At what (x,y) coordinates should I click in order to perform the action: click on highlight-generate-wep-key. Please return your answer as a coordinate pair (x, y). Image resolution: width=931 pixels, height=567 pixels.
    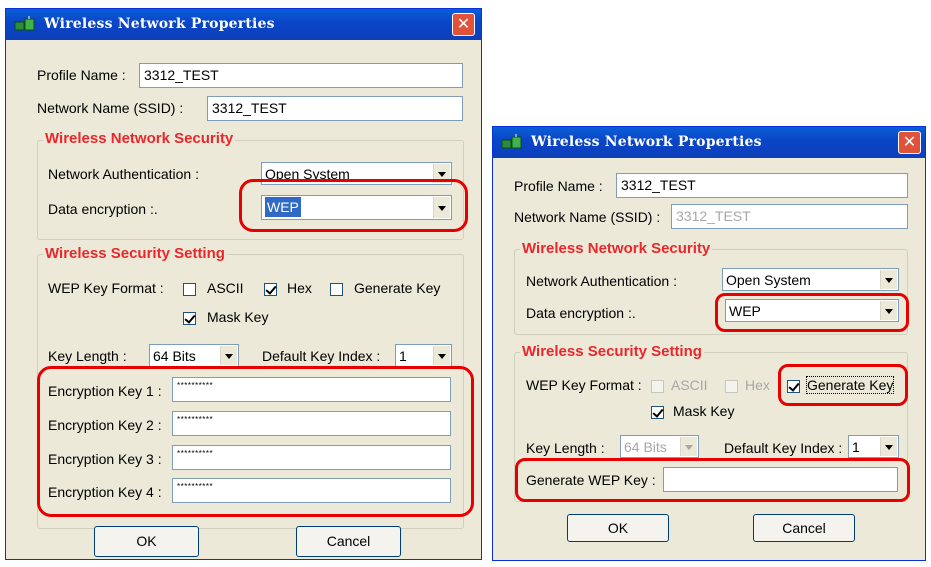
    Looking at the image, I should click on (712, 480).